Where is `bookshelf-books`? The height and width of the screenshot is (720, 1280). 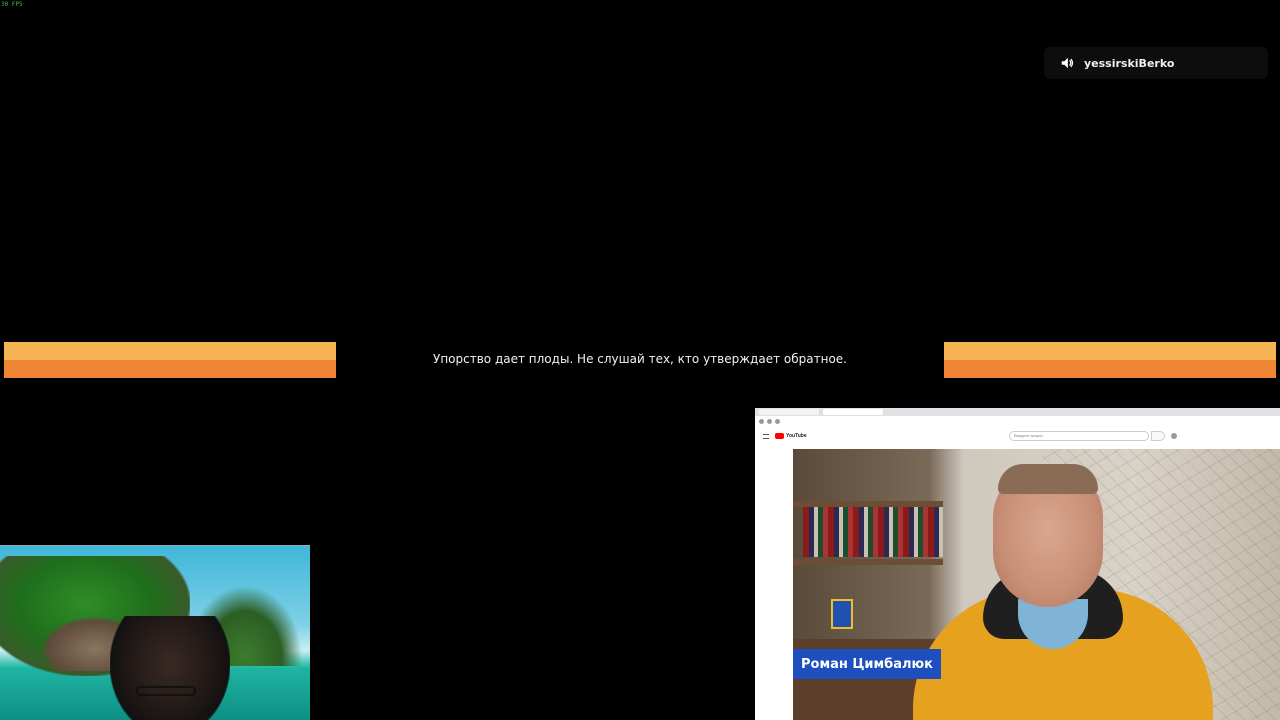
bookshelf-books is located at coordinates (873, 532).